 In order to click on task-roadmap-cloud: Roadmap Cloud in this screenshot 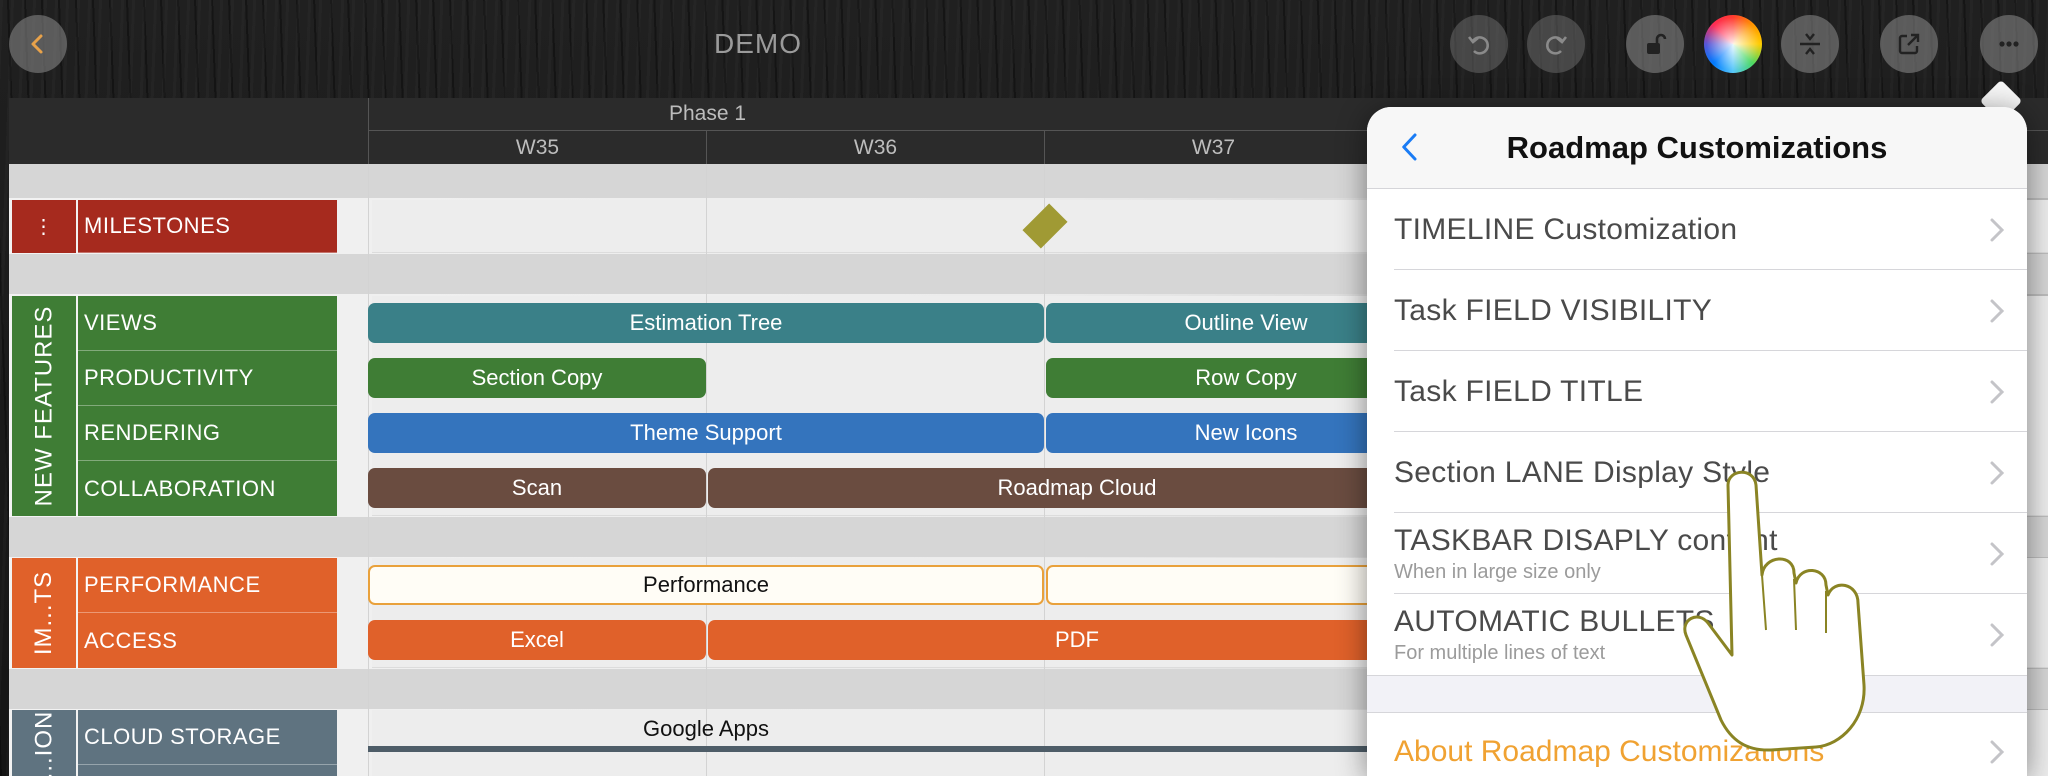, I will do `click(1077, 488)`.